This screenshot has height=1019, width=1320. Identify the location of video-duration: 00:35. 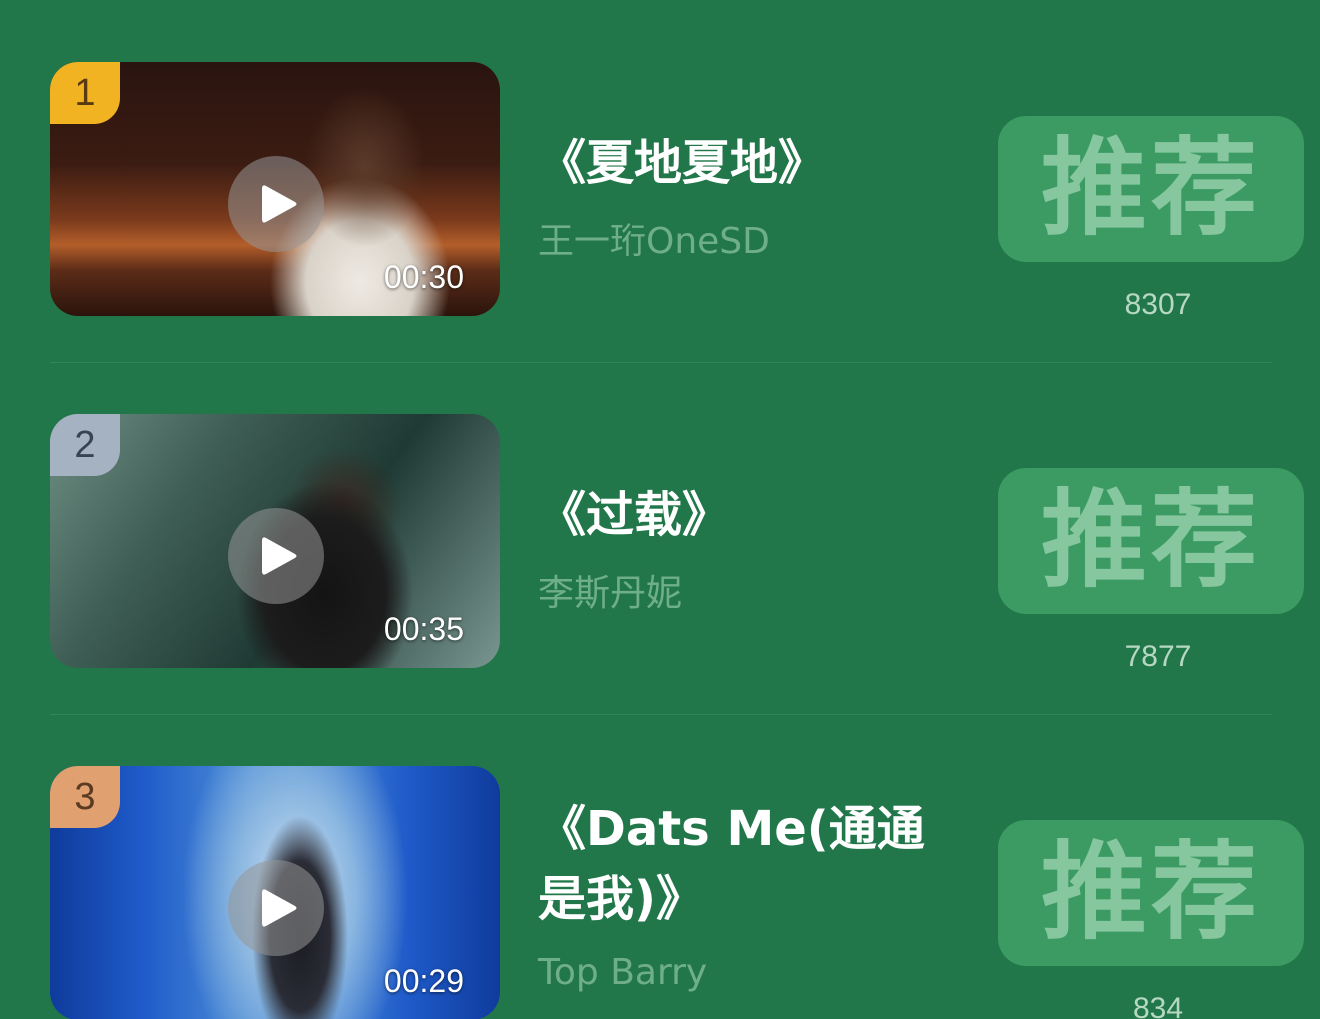
(423, 629).